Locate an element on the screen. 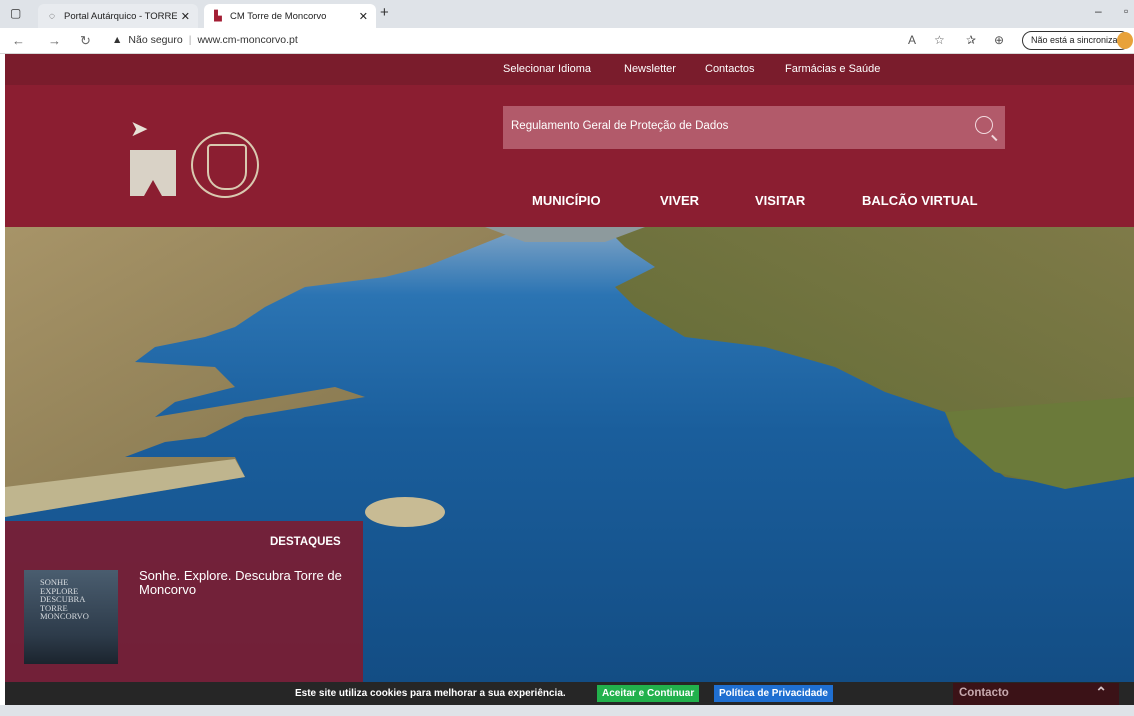 The width and height of the screenshot is (1134, 716). loading-icon: ◌ is located at coordinates (52, 16).